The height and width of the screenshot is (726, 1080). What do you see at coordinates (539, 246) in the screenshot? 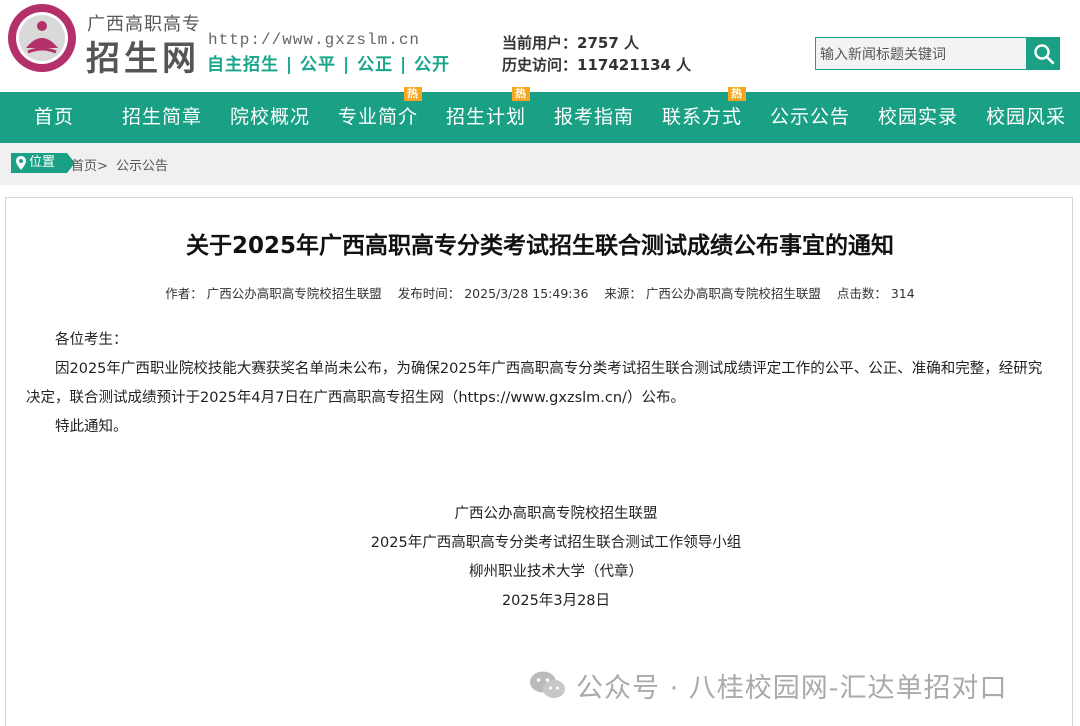
I see `article-title: 关于2025年广西高职高专分类考试招生联合测试成绩公布事宜的通知` at bounding box center [539, 246].